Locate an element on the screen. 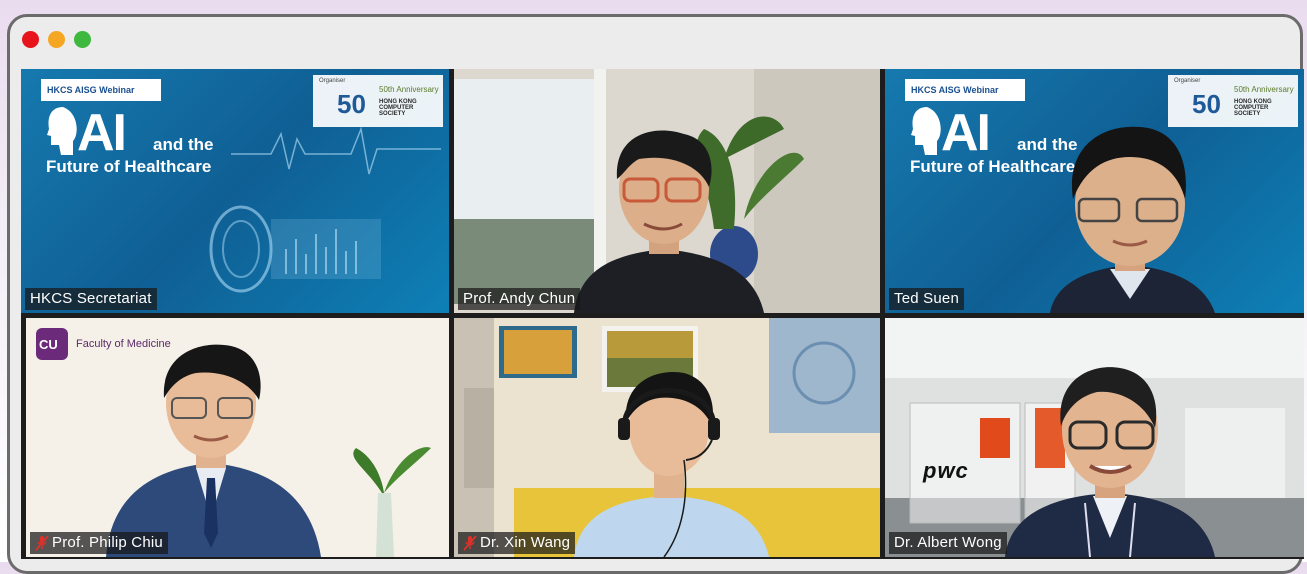 This screenshot has height=574, width=1307. zoom-button is located at coordinates (82, 39).